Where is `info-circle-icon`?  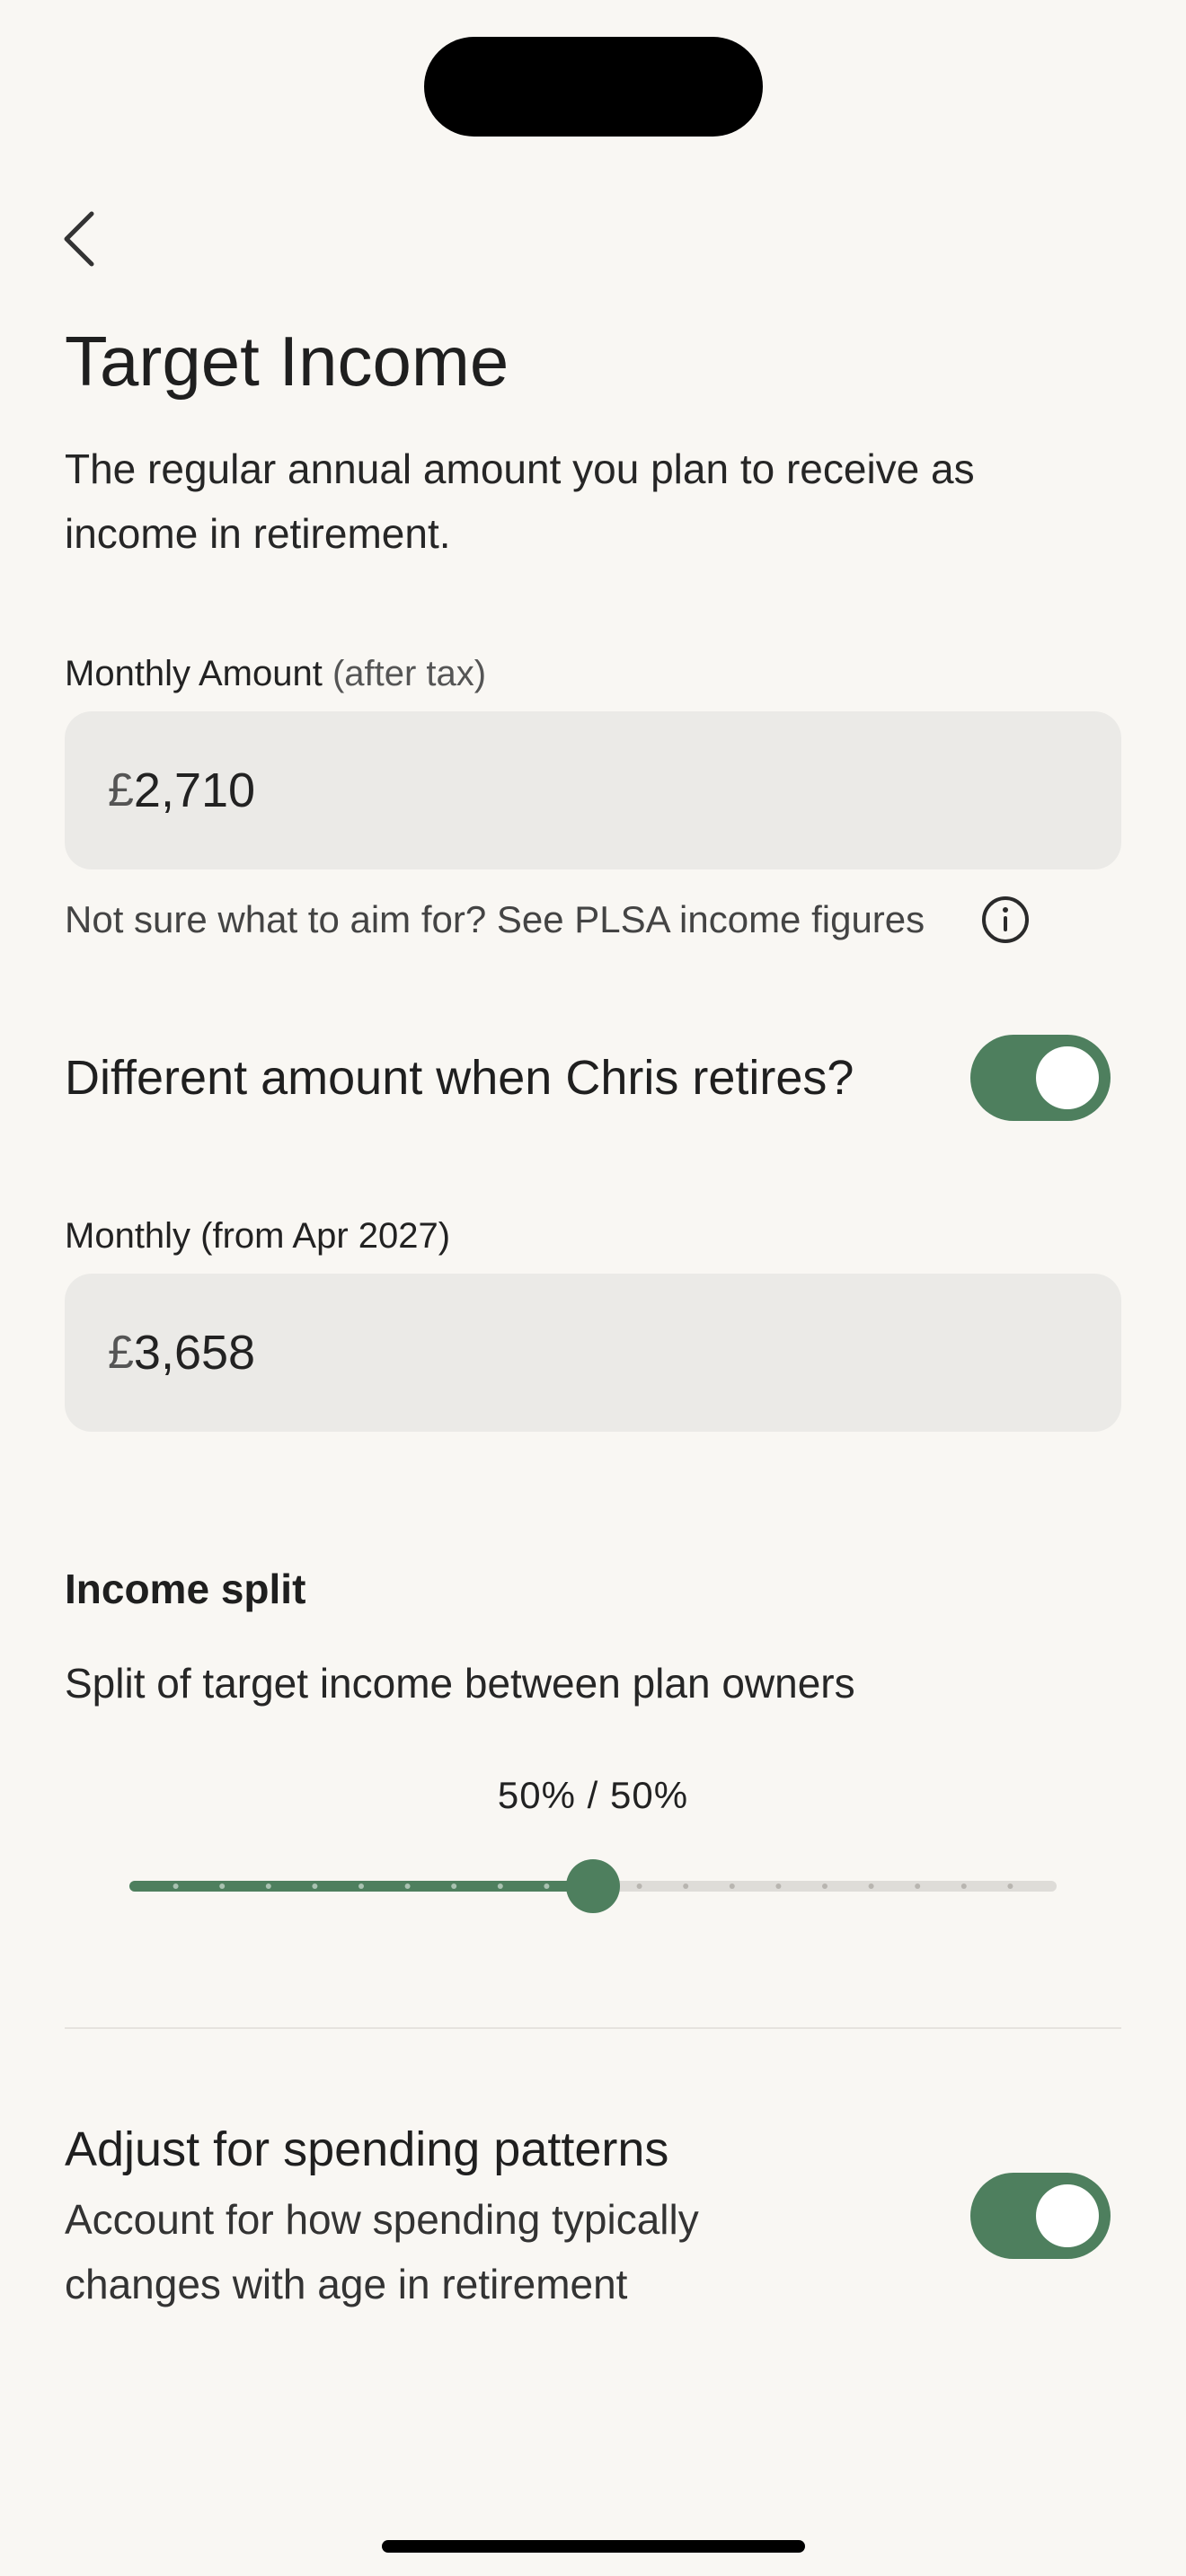 info-circle-icon is located at coordinates (1005, 919).